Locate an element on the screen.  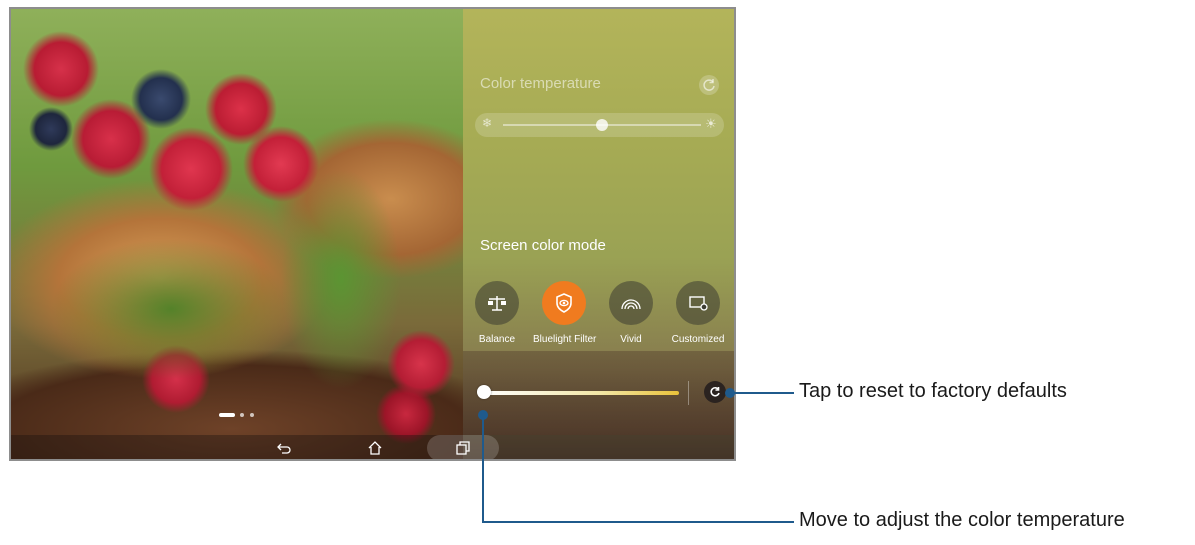
eye-shield-icon is located at coordinates (564, 303).